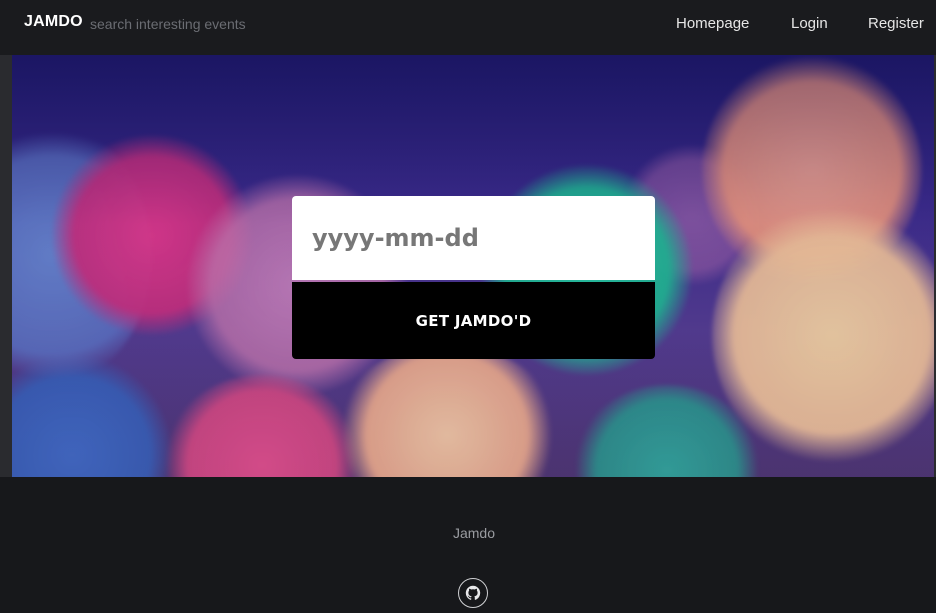  I want to click on frame-edge-left, so click(6, 266).